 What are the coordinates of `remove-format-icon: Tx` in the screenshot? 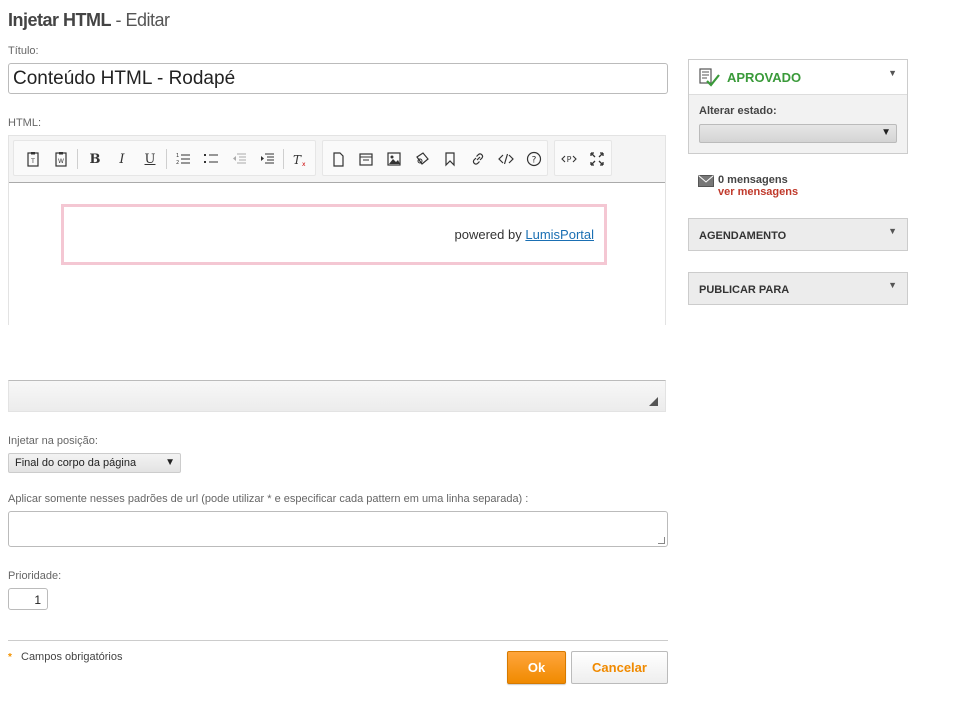 It's located at (300, 159).